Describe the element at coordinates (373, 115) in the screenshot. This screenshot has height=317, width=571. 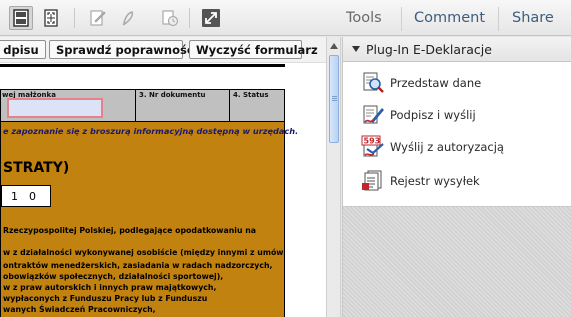
I see `sign-send-icon` at that location.